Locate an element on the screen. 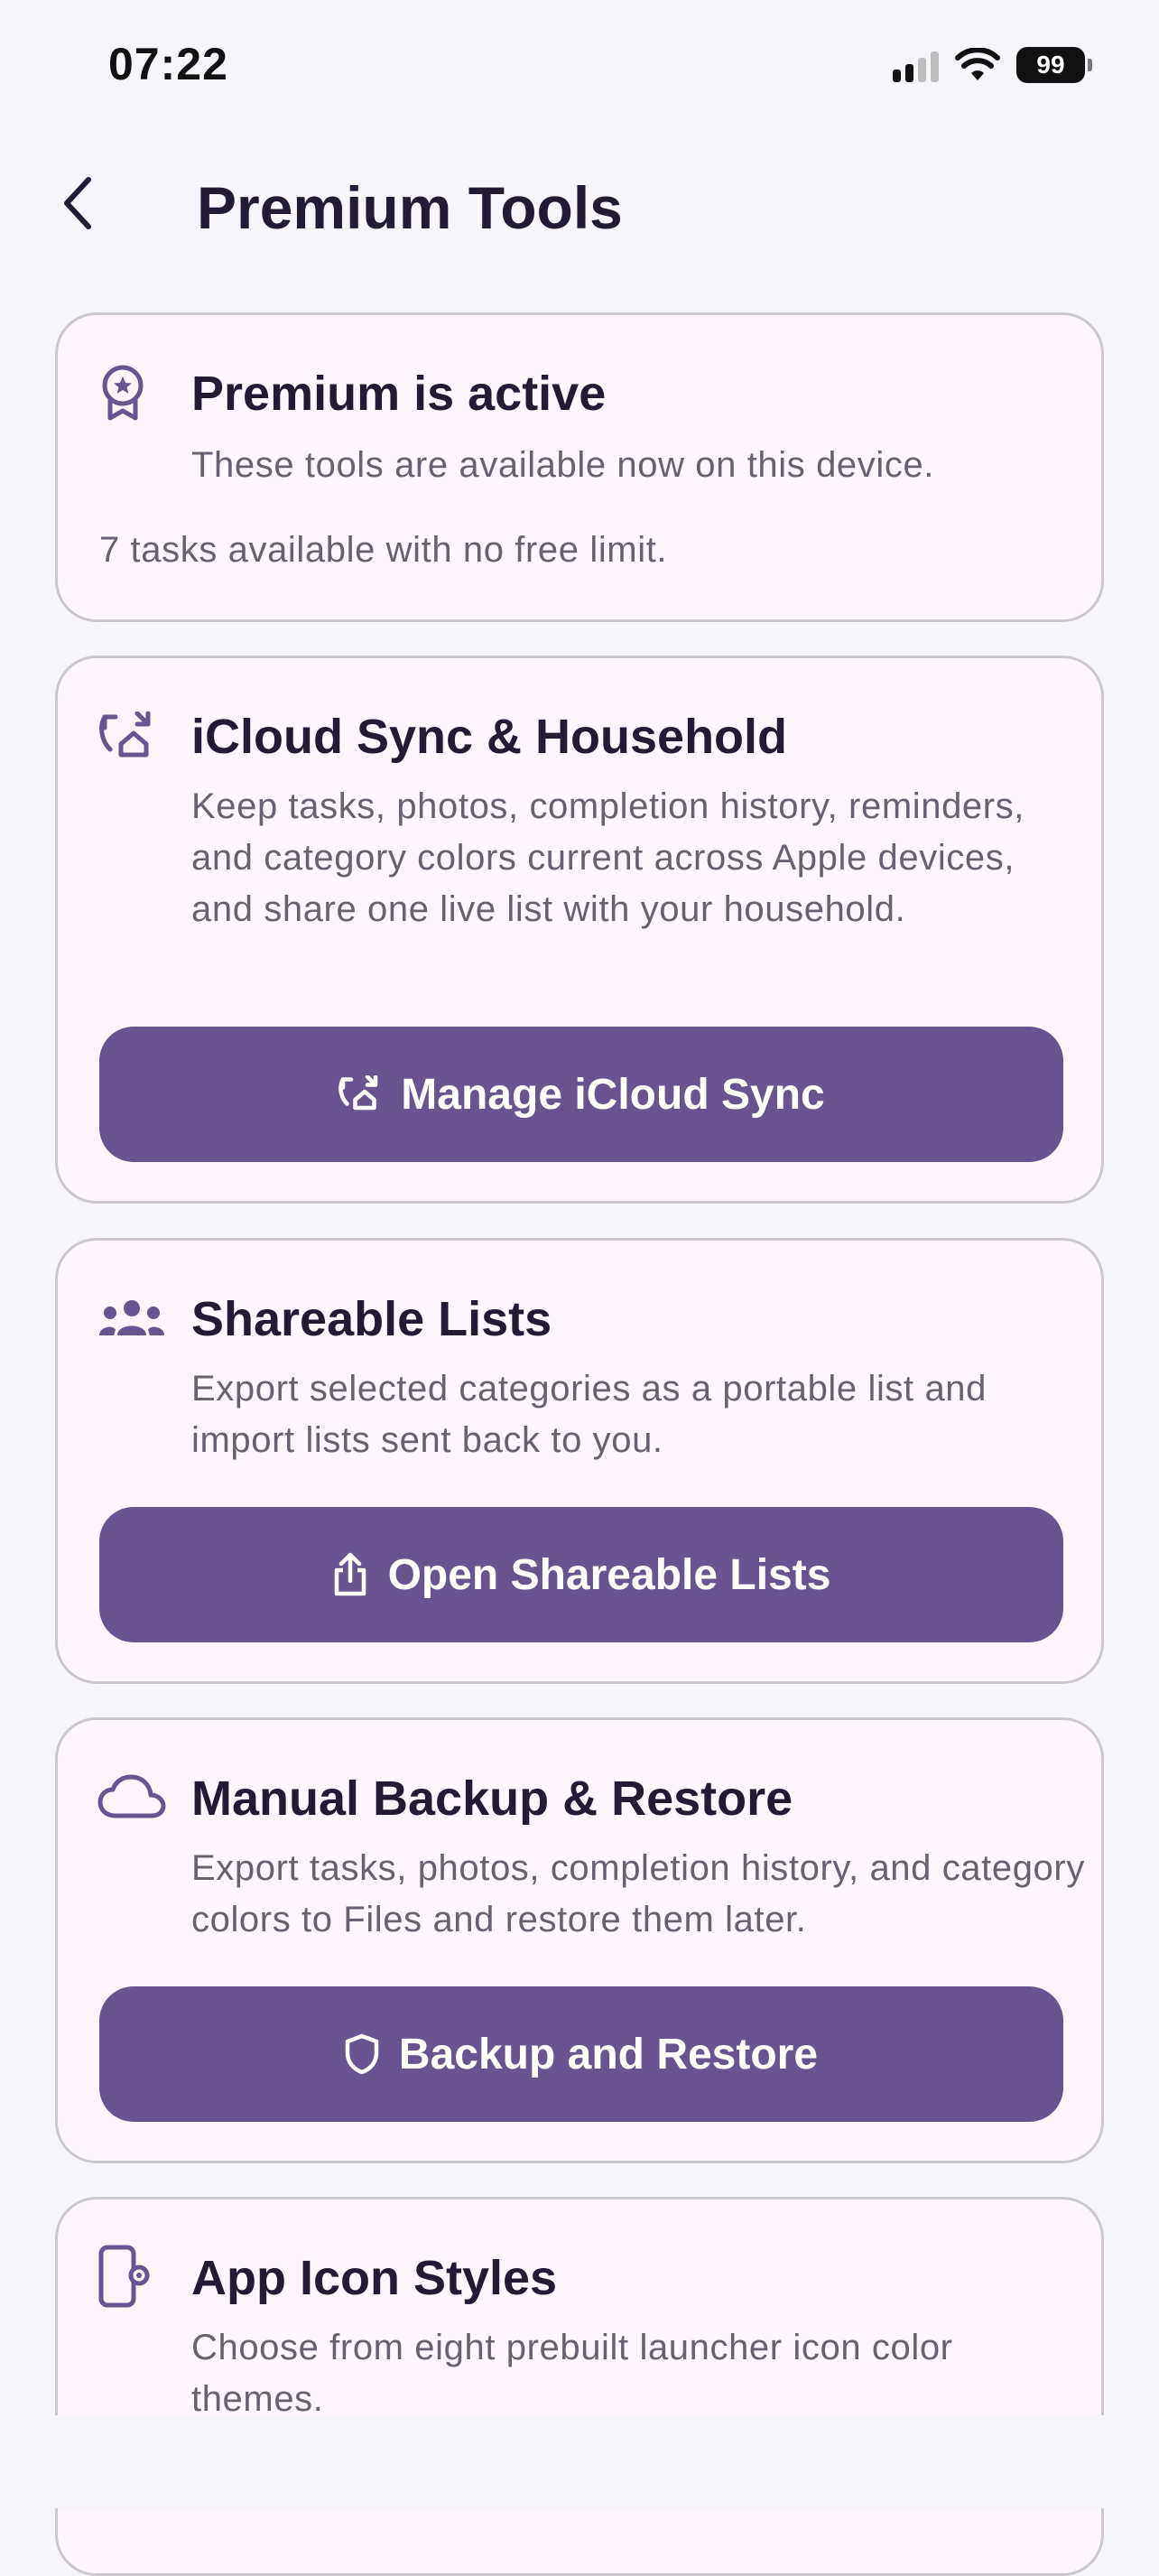 The image size is (1159, 2576). nav-bar: Premium Tools is located at coordinates (579, 203).